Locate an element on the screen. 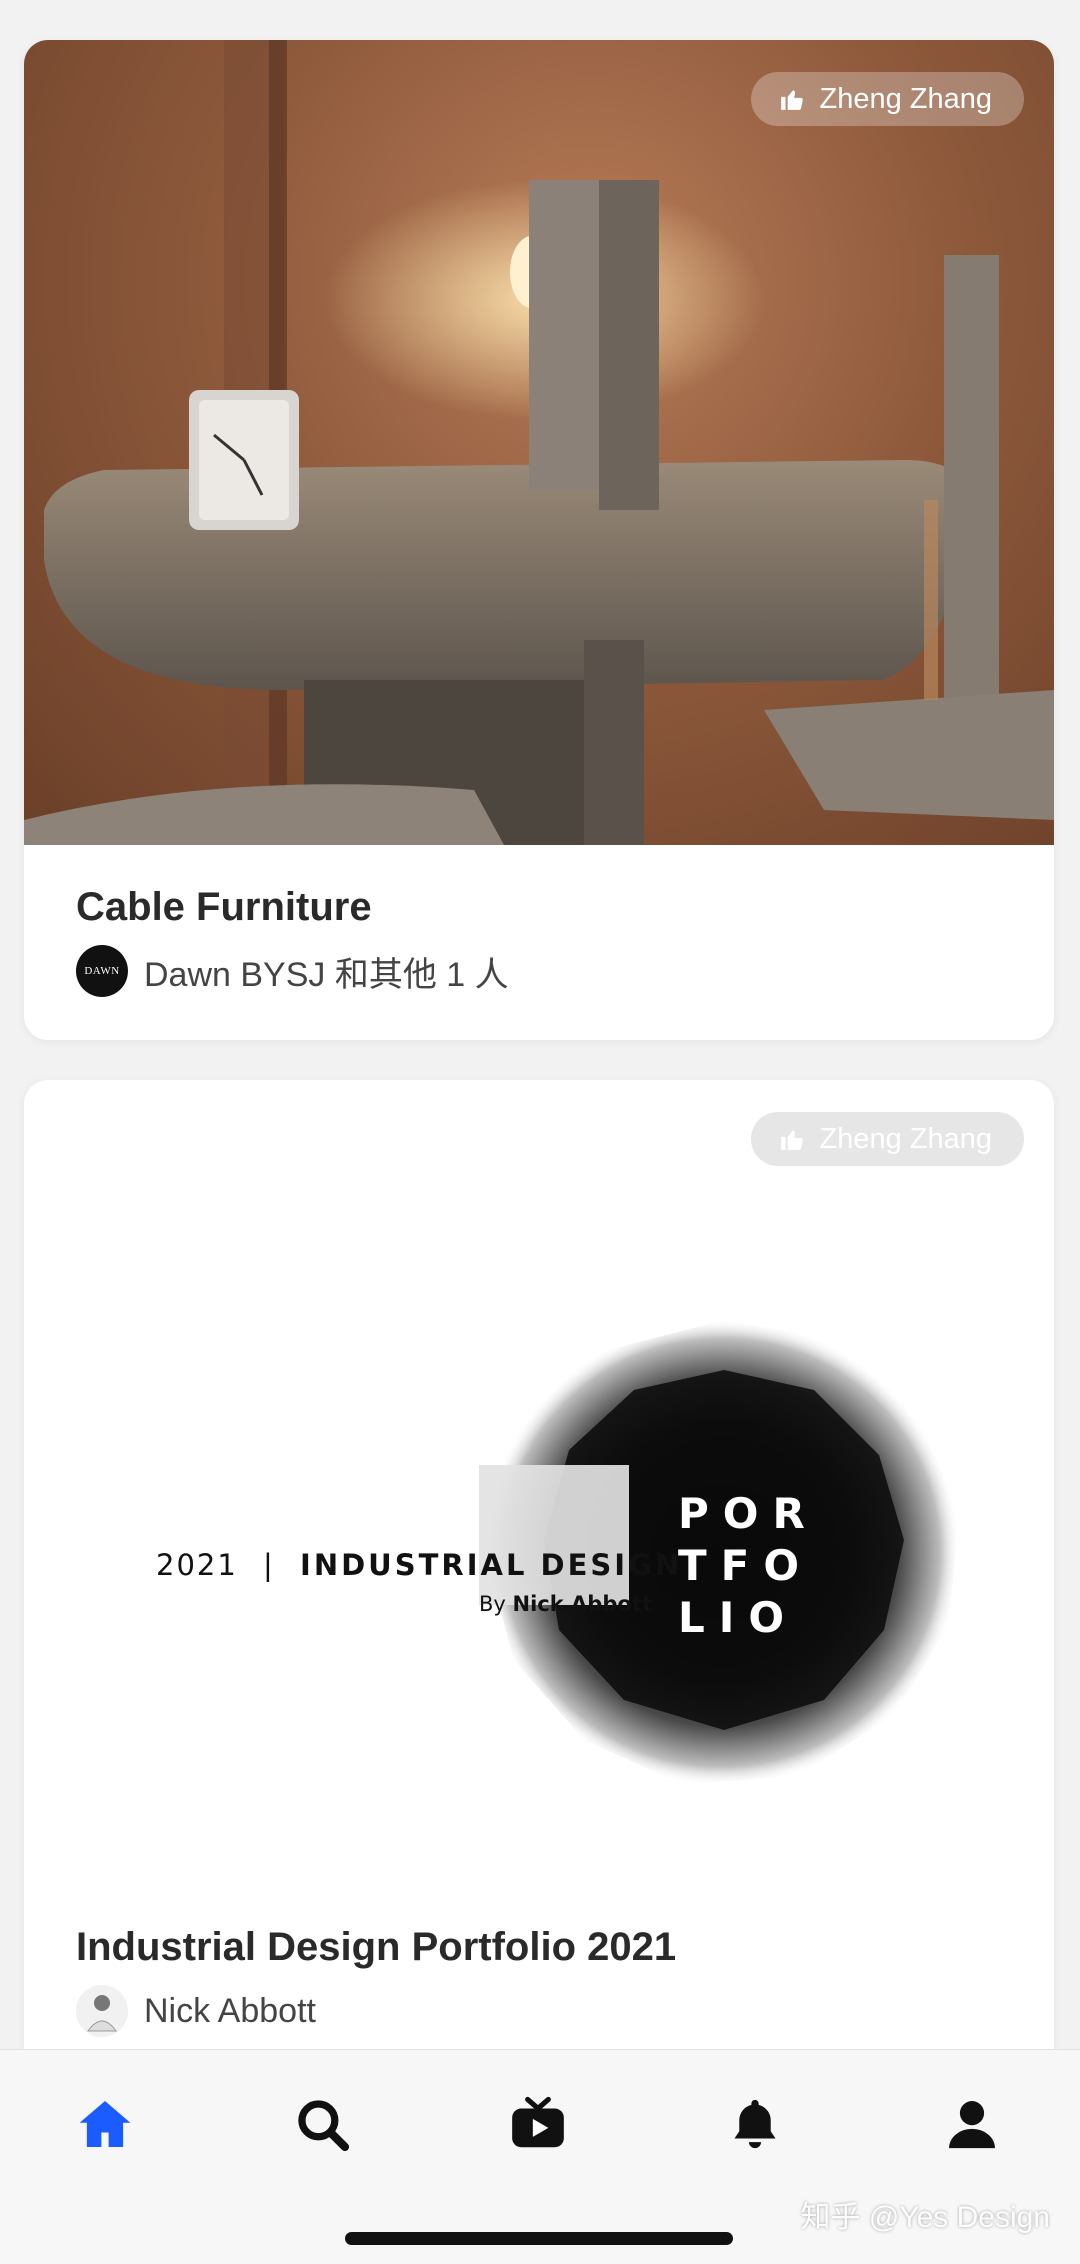 Image resolution: width=1080 pixels, height=2264 pixels. cover-by-name: Nick Abbott is located at coordinates (582, 1604).